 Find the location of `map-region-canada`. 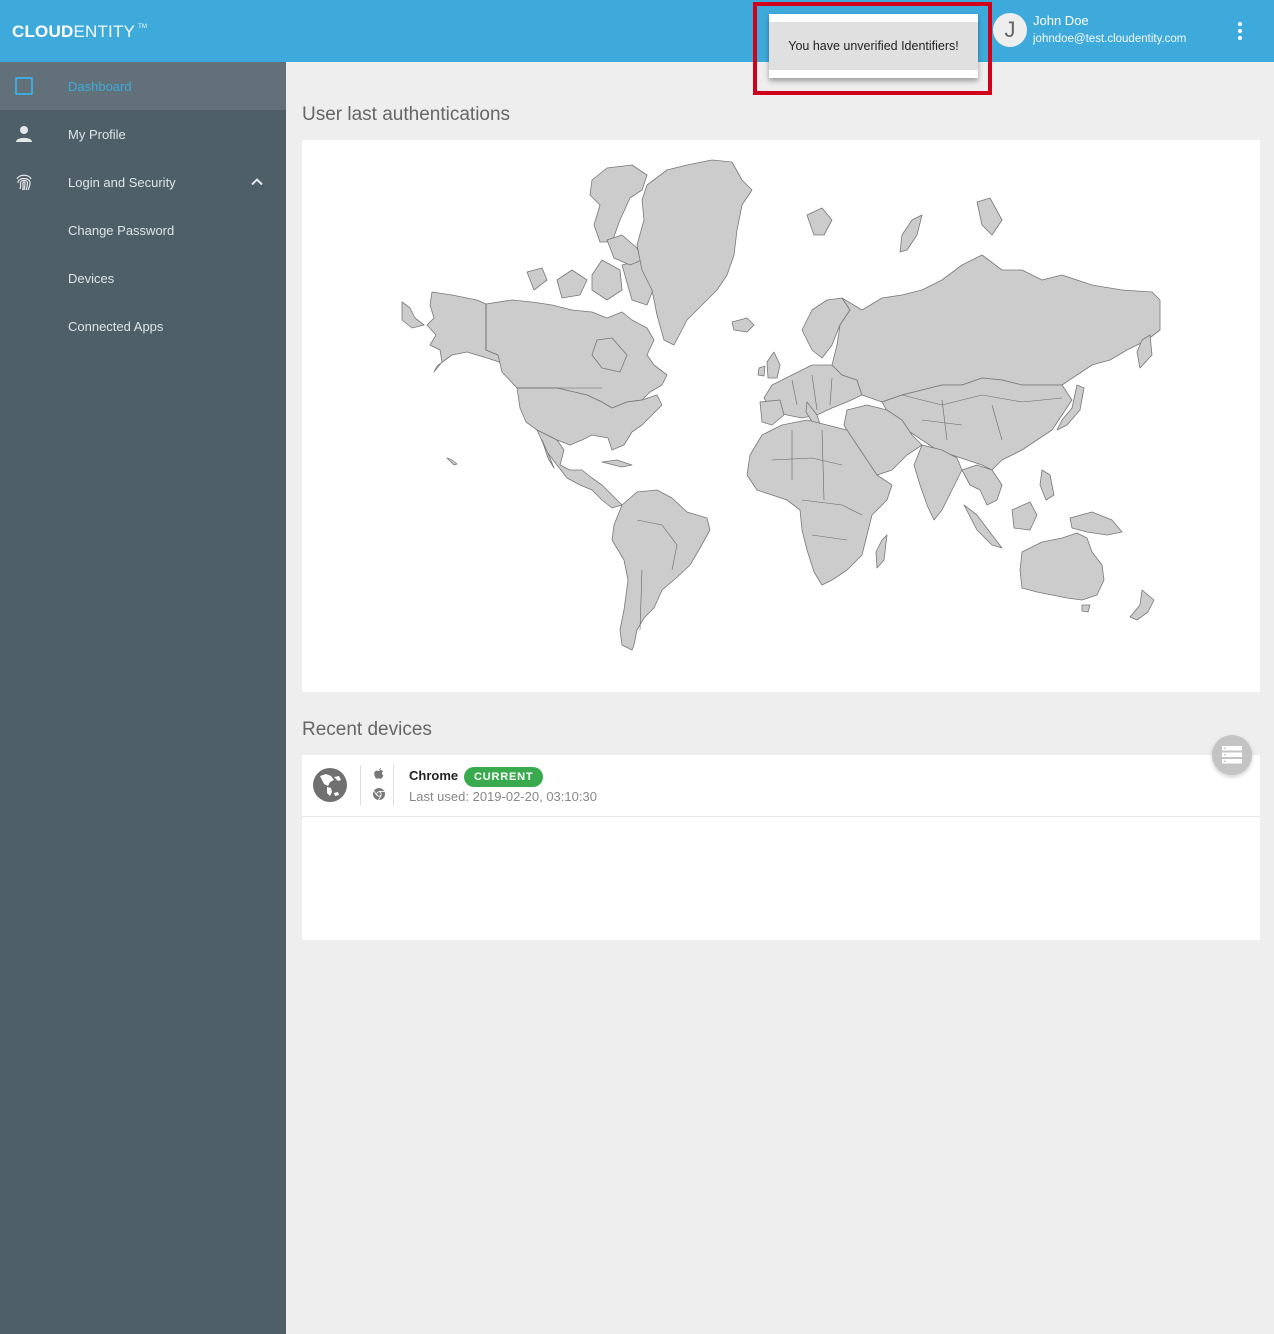

map-region-canada is located at coordinates (576, 354).